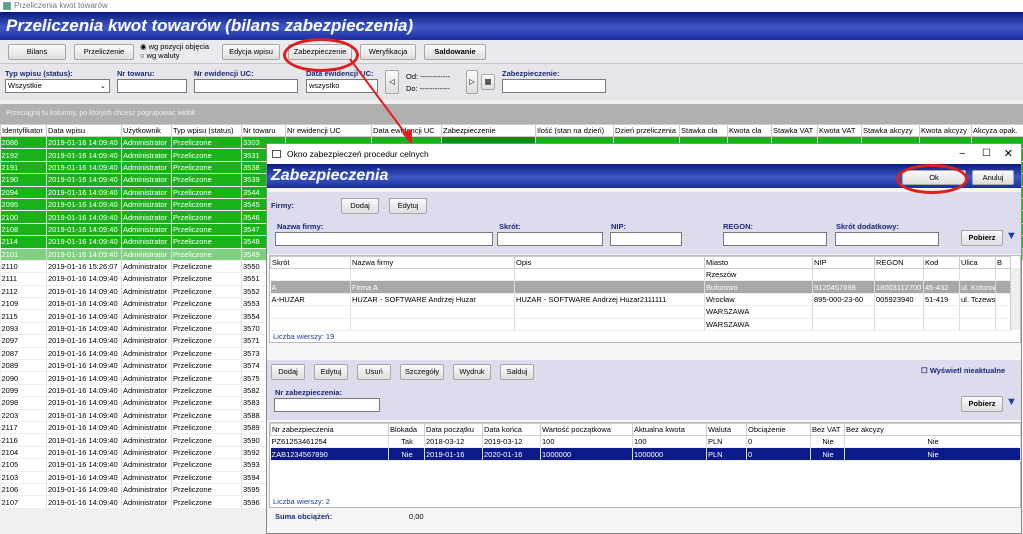 The height and width of the screenshot is (534, 1023). What do you see at coordinates (329, 442) in the screenshot?
I see `table-cell: PZ61253461254` at bounding box center [329, 442].